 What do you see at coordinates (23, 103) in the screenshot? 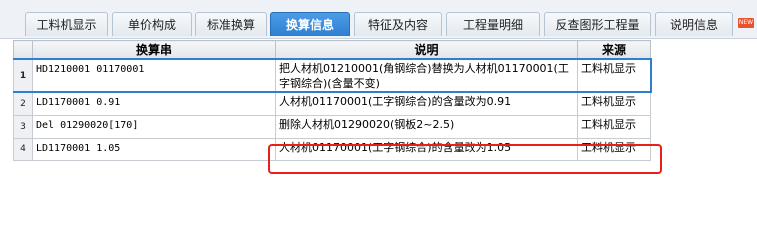
I see `row-number: 2` at bounding box center [23, 103].